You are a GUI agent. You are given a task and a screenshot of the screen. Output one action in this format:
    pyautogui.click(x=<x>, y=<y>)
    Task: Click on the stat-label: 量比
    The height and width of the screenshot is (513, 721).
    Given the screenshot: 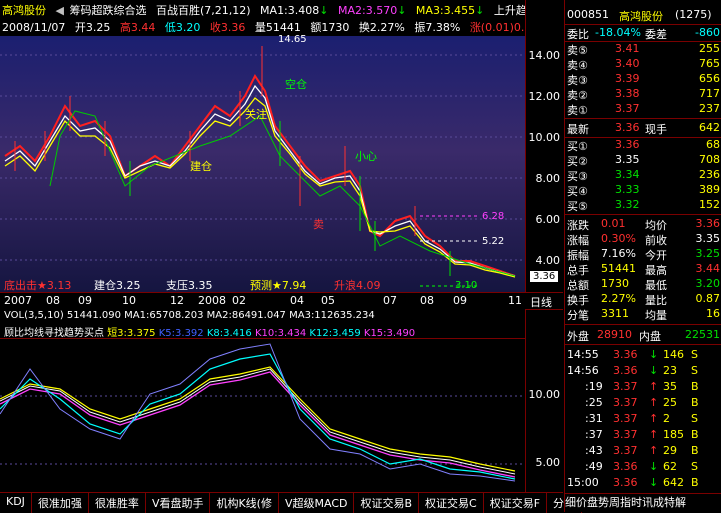 What is the action you would take?
    pyautogui.click(x=656, y=300)
    